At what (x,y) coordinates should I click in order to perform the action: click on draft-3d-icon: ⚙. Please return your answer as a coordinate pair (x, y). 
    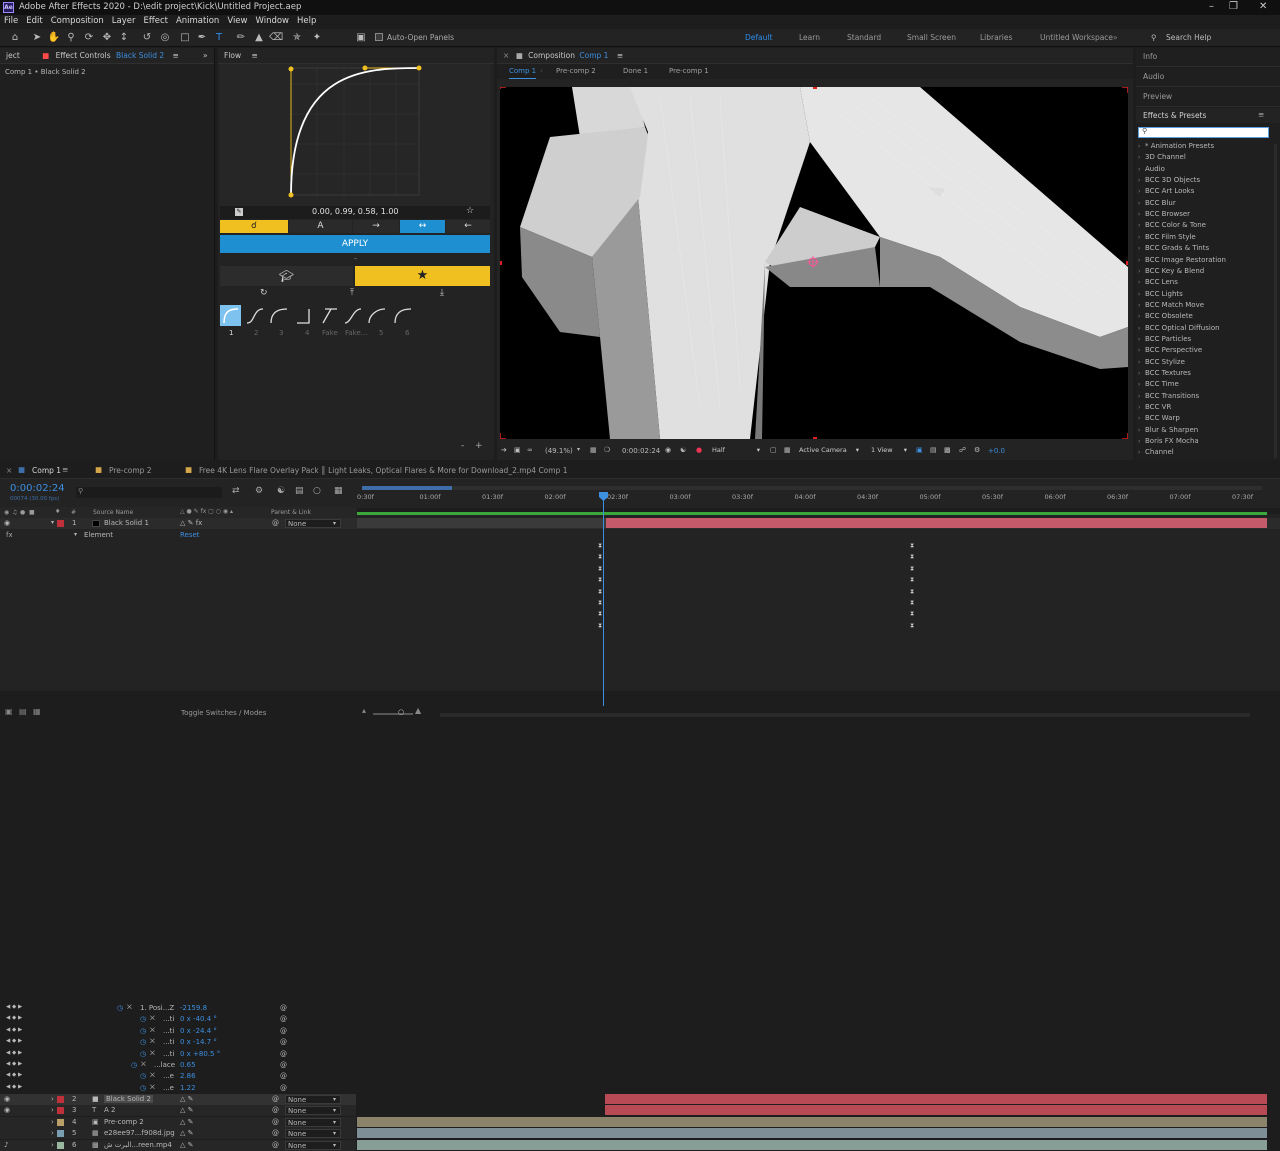
    Looking at the image, I should click on (259, 491).